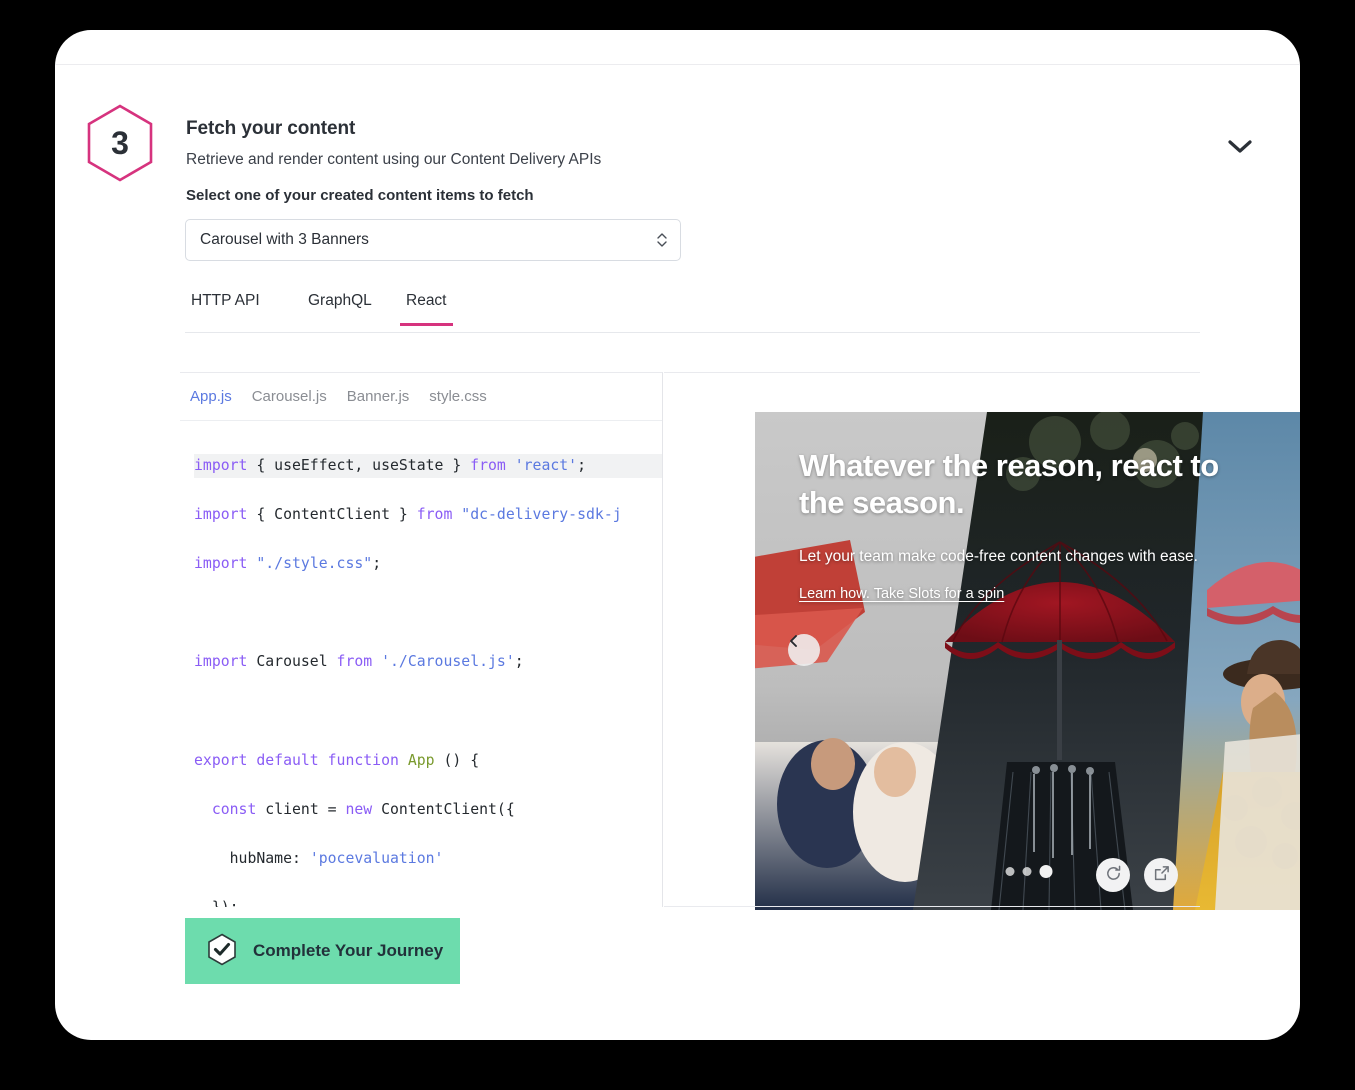 This screenshot has width=1355, height=1090. What do you see at coordinates (458, 396) in the screenshot?
I see `file-tab-style-css: style.css` at bounding box center [458, 396].